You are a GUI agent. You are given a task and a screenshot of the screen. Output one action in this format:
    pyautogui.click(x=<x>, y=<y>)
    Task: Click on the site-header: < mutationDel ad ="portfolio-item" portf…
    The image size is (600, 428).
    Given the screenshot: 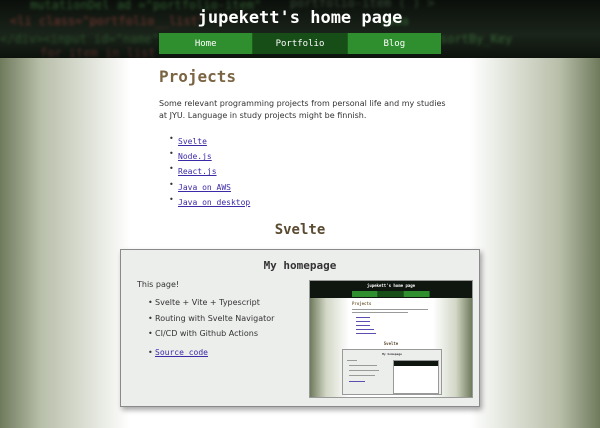 What is the action you would take?
    pyautogui.click(x=300, y=29)
    